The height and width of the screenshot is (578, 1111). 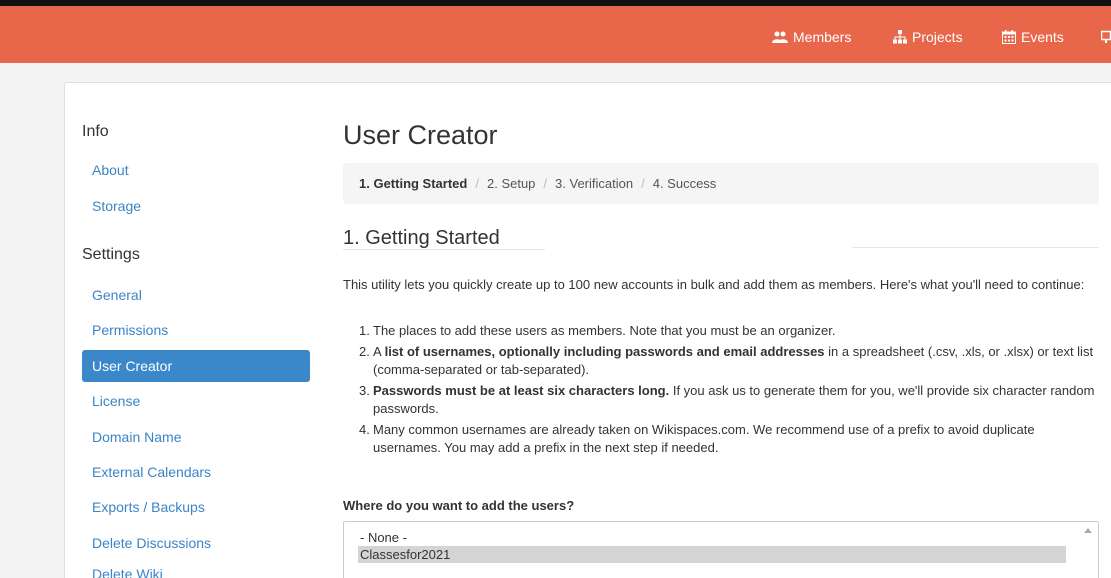 I want to click on select-option-none: - None -, so click(x=712, y=537).